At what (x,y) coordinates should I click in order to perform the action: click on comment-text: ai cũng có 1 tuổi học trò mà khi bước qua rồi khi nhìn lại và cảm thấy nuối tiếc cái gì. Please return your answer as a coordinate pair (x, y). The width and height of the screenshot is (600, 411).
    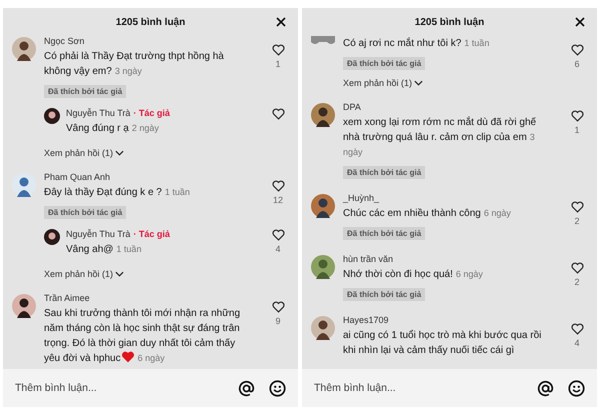
    Looking at the image, I should click on (442, 343).